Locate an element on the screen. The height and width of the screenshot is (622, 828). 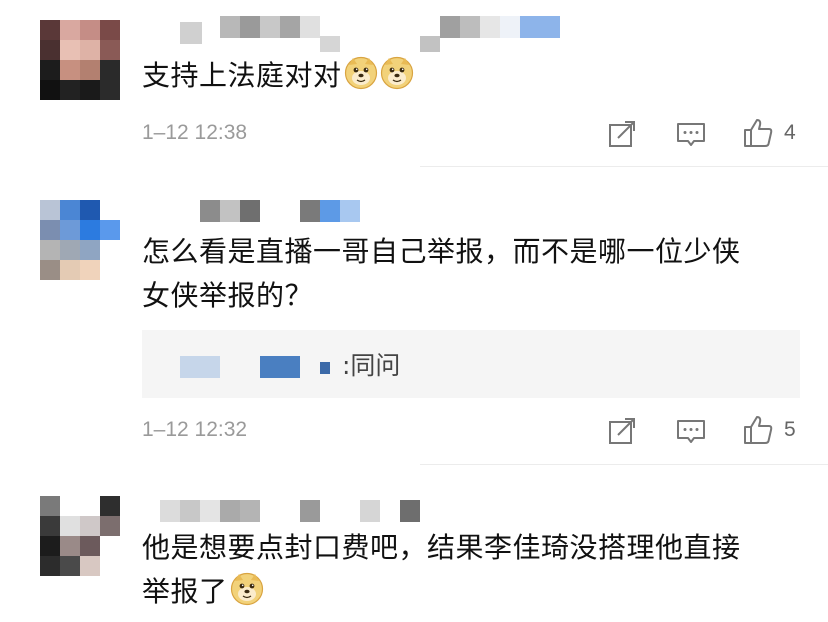
comment-text: 怎么看是直播一哥自己举报，而不是哪一位少侠 女侠举报的？ is located at coordinates (472, 274).